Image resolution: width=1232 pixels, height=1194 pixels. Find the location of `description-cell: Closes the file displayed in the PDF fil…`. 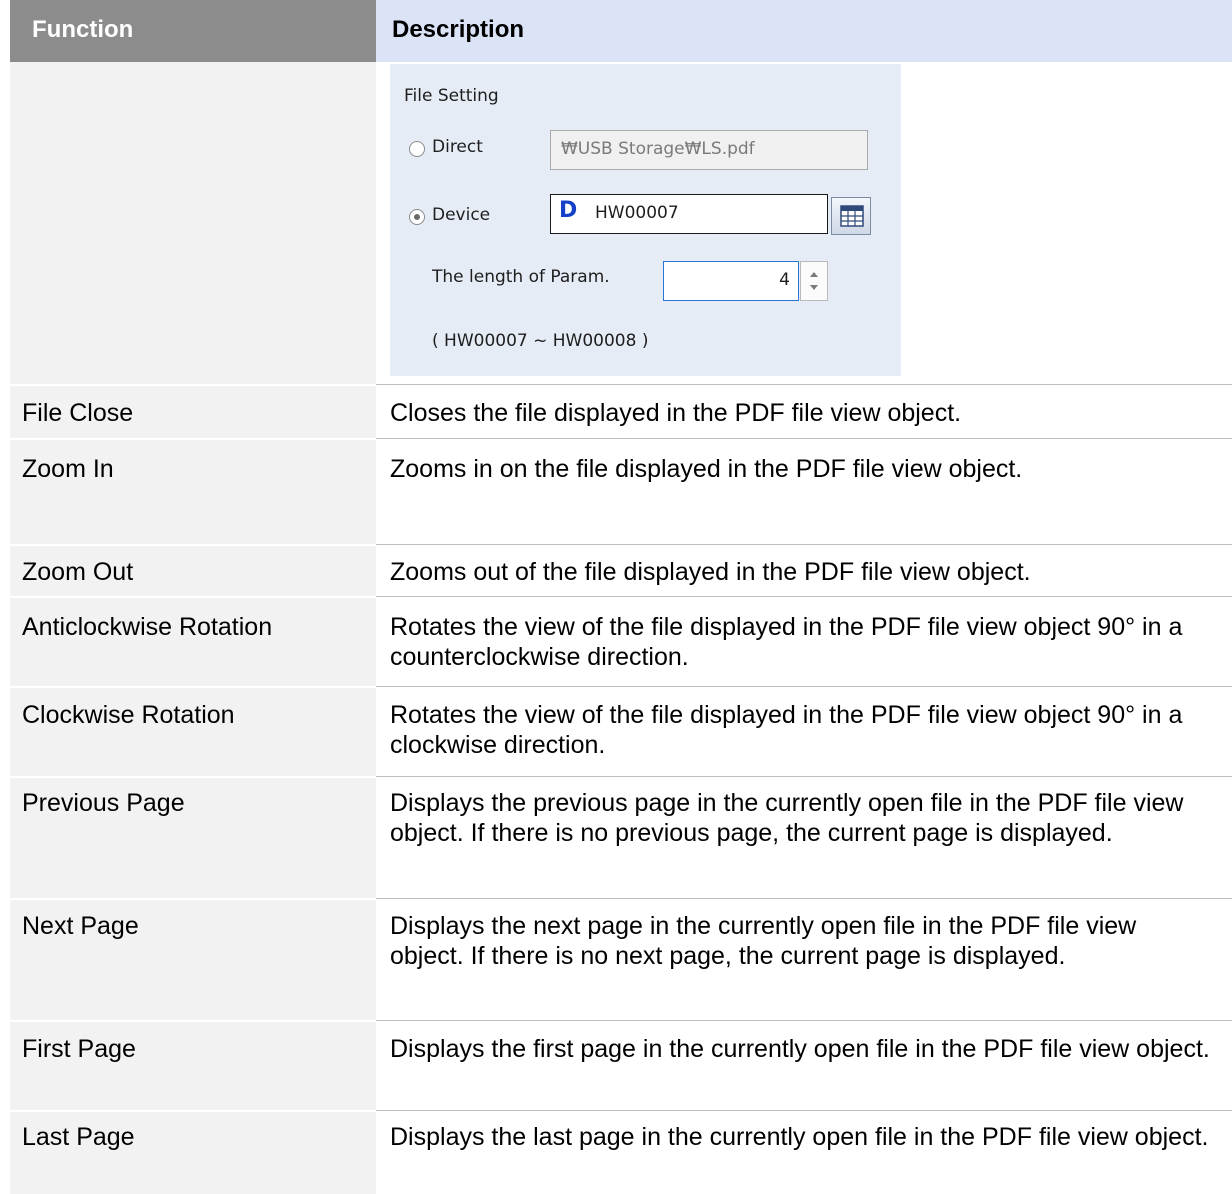

description-cell: Closes the file displayed in the PDF fil… is located at coordinates (804, 418).